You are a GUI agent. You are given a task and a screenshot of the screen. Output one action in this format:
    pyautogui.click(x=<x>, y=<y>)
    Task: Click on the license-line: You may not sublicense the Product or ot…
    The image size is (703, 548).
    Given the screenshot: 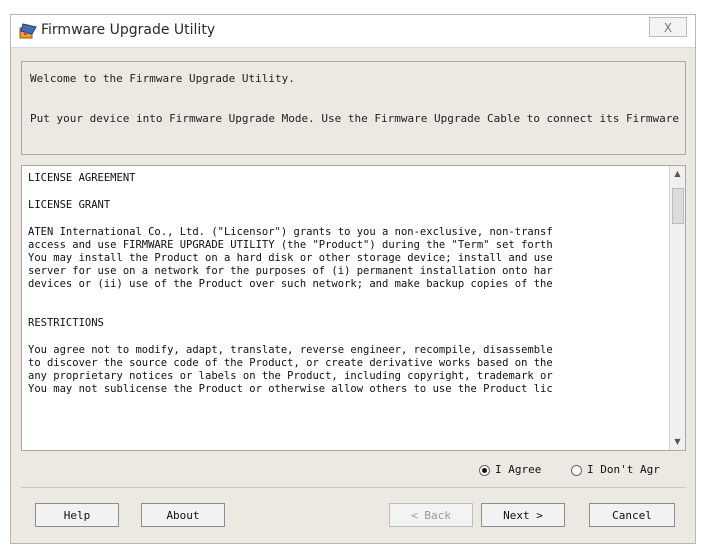 What is the action you would take?
    pyautogui.click(x=290, y=389)
    